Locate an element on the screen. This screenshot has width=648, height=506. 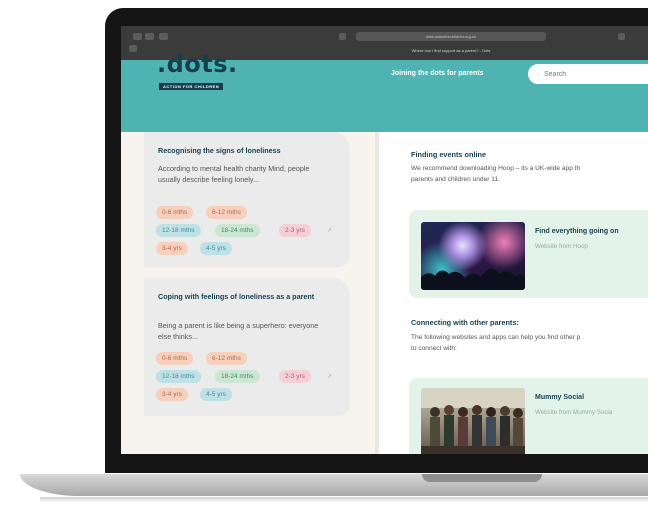
grid-icon is located at coordinates (133, 48).